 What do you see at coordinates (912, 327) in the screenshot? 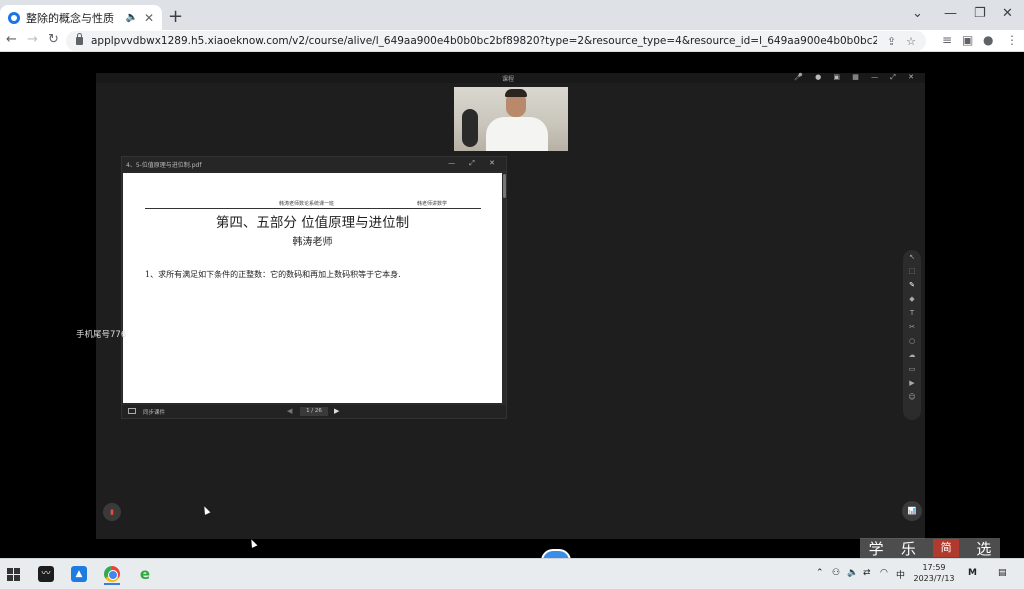
I see `scissors-icon: ✂` at bounding box center [912, 327].